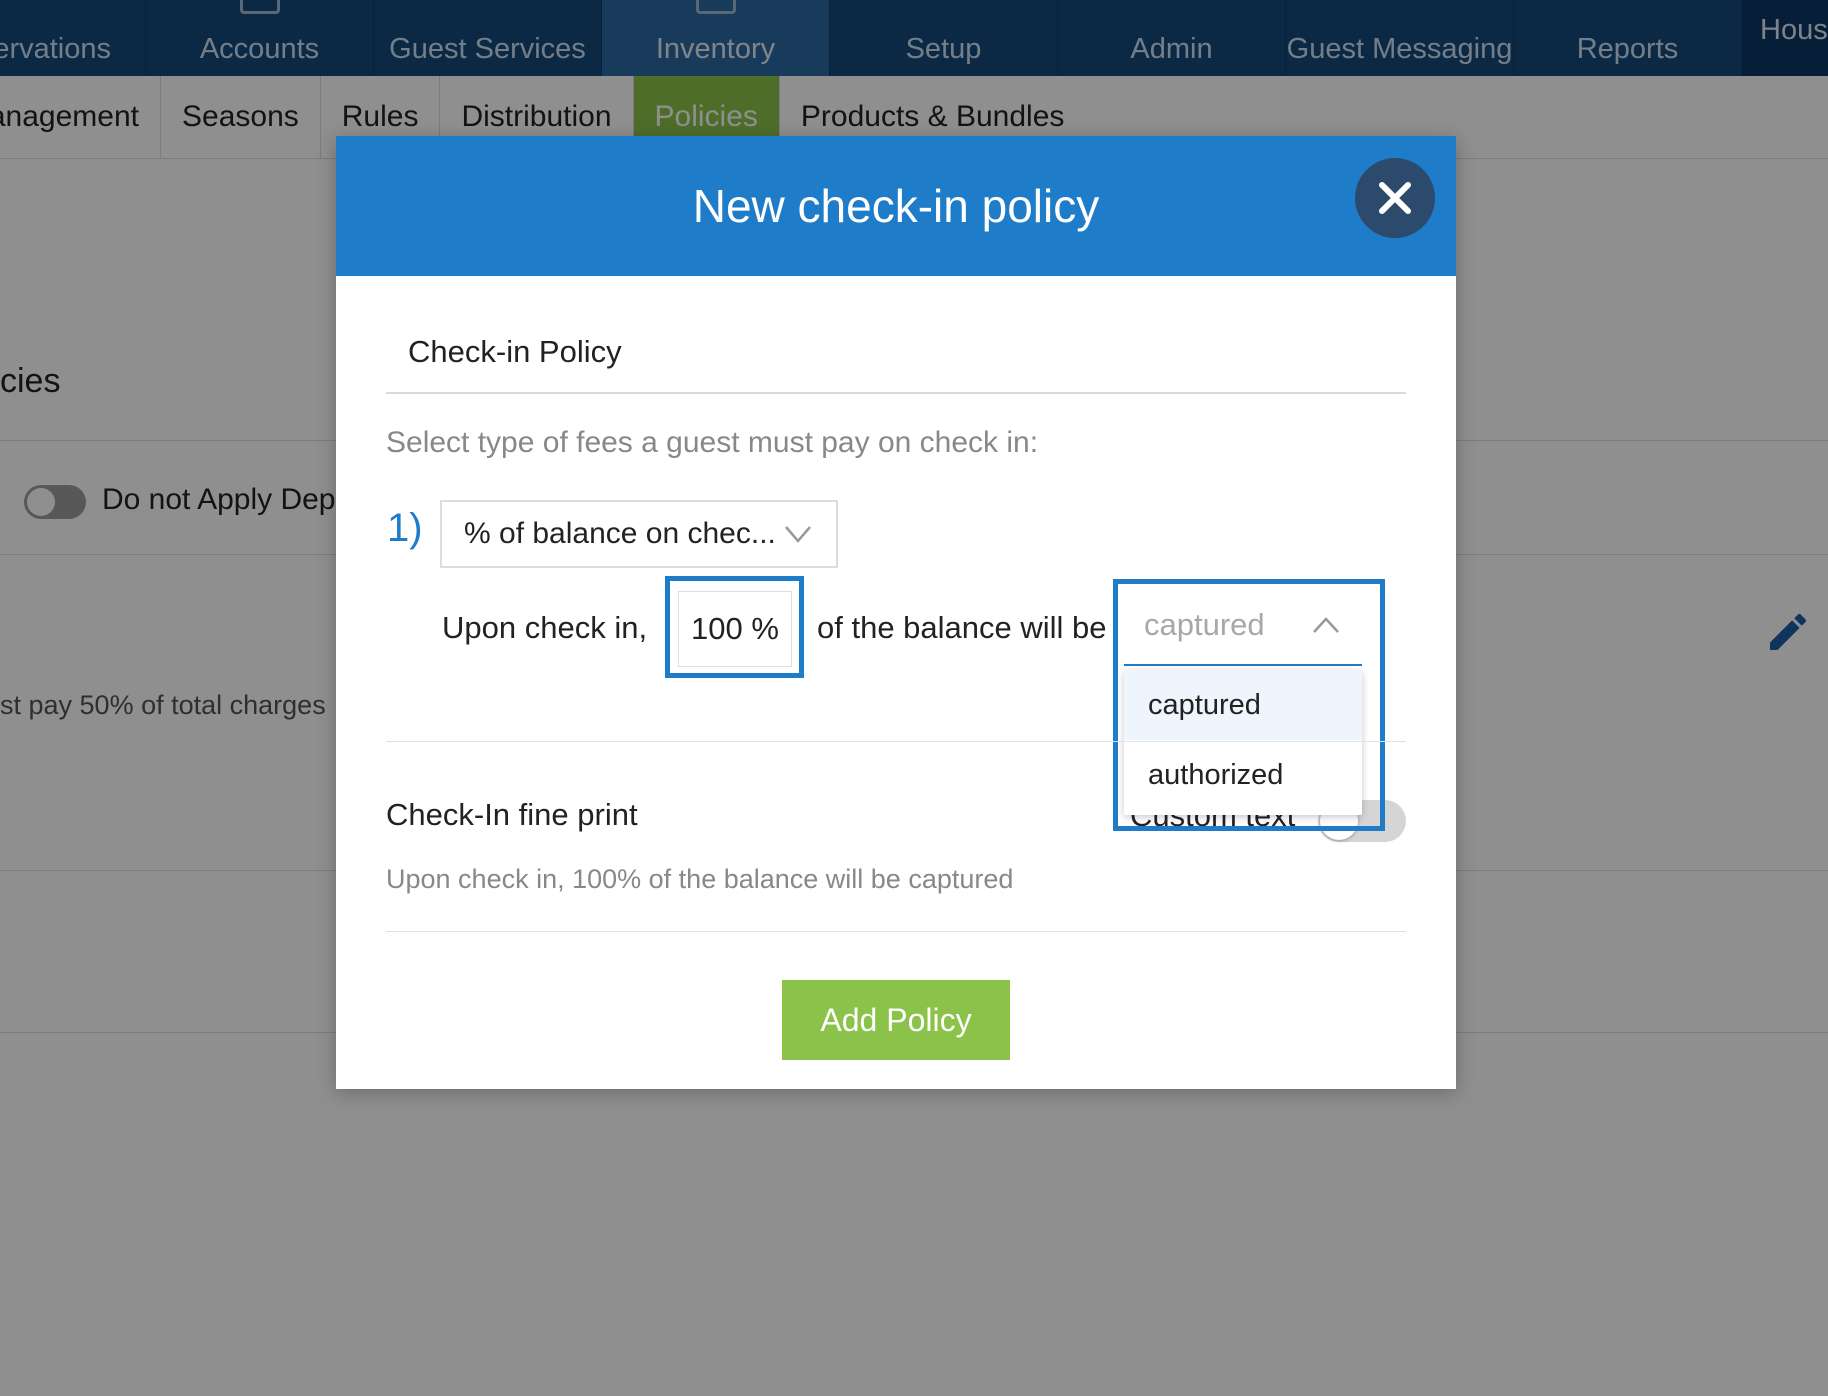  What do you see at coordinates (962, 627) in the screenshot?
I see `balance-label: of the balance will be` at bounding box center [962, 627].